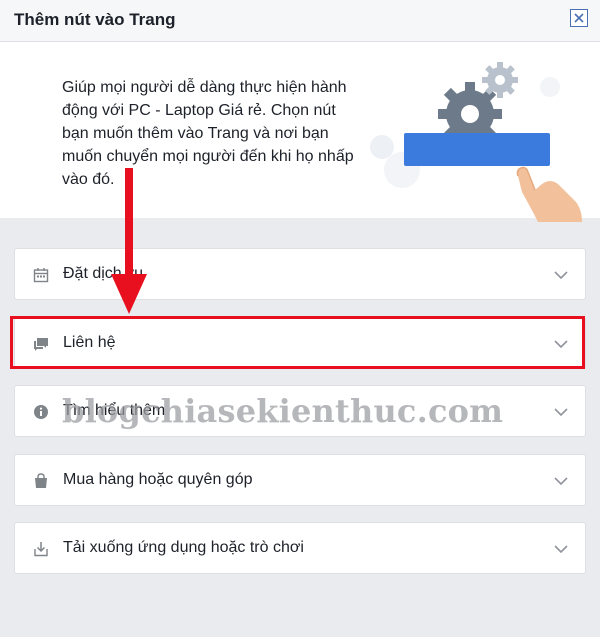 This screenshot has height=637, width=600. I want to click on option-learn-more: Tìm hiểu thêm, so click(300, 411).